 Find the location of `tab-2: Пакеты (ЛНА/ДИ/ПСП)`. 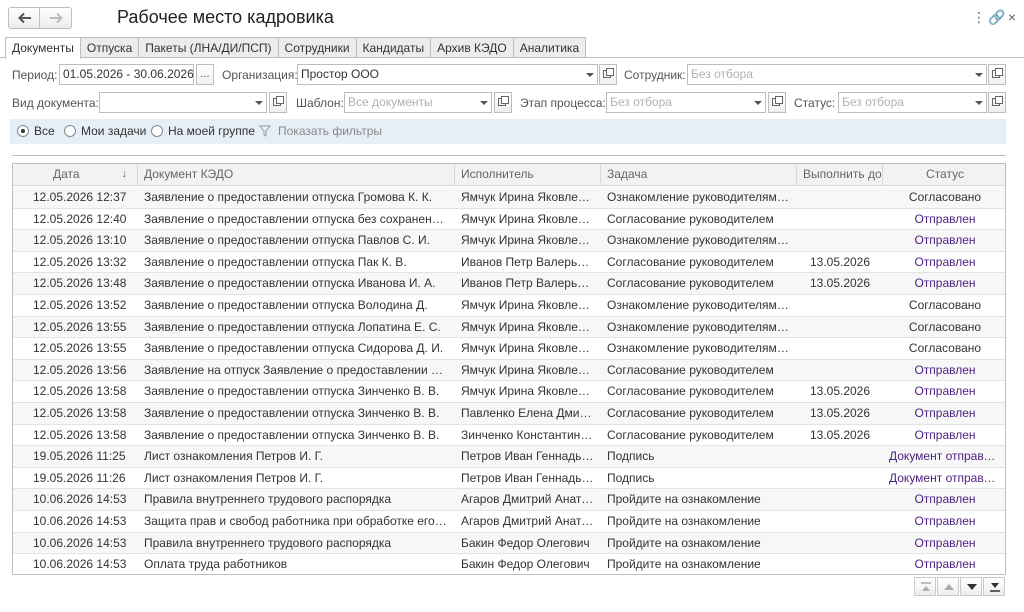

tab-2: Пакеты (ЛНА/ДИ/ПСП) is located at coordinates (208, 47).